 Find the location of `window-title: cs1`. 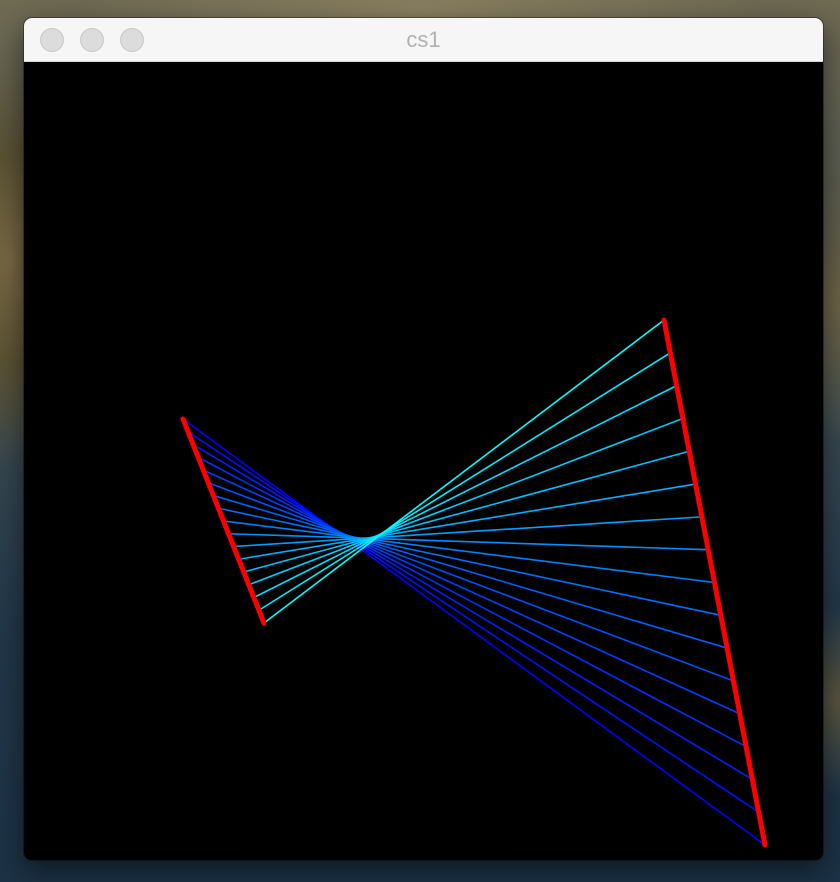

window-title: cs1 is located at coordinates (423, 39).